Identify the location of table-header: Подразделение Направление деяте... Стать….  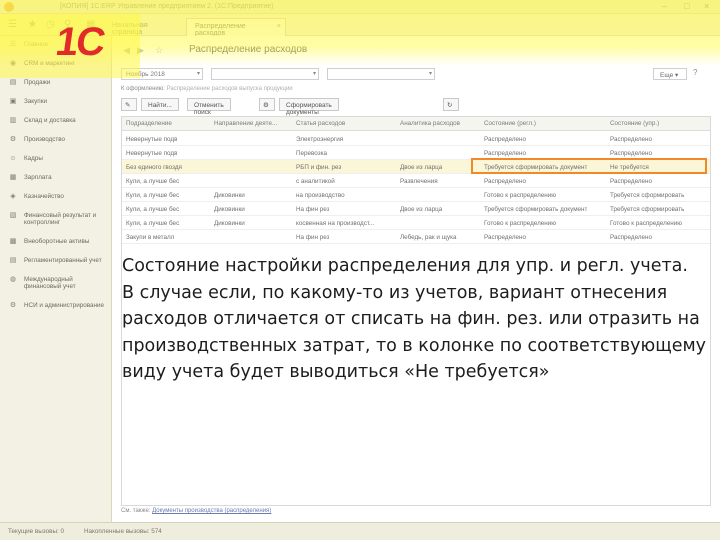
(416, 124).